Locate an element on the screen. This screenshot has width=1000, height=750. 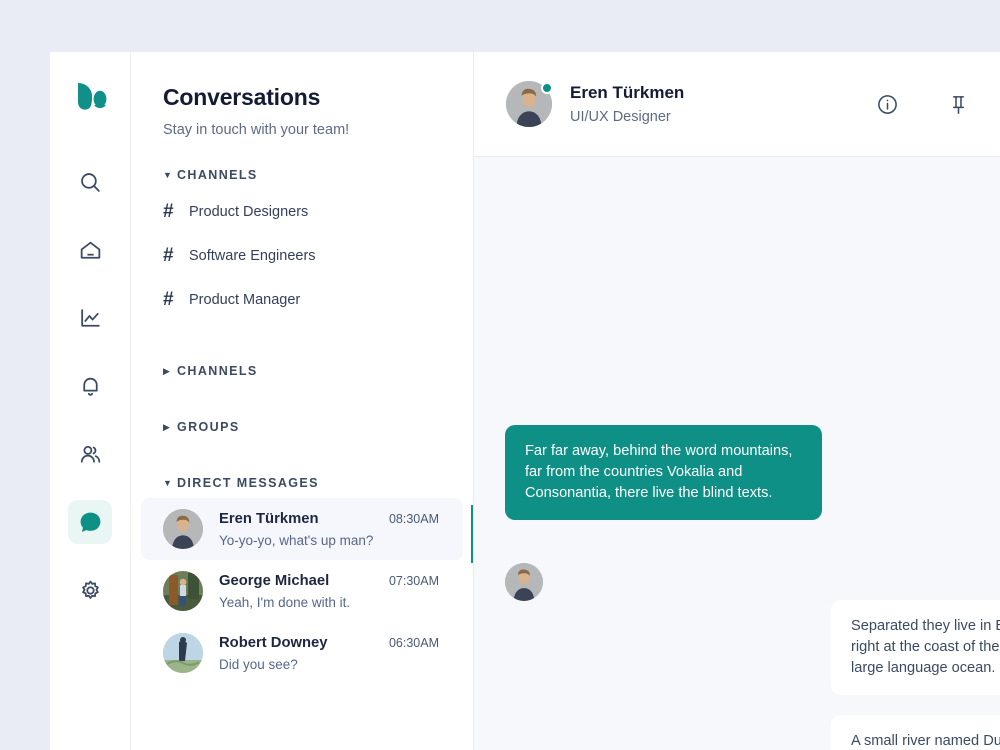
message-preview: Yeah, I'm done with it. is located at coordinates (285, 602).